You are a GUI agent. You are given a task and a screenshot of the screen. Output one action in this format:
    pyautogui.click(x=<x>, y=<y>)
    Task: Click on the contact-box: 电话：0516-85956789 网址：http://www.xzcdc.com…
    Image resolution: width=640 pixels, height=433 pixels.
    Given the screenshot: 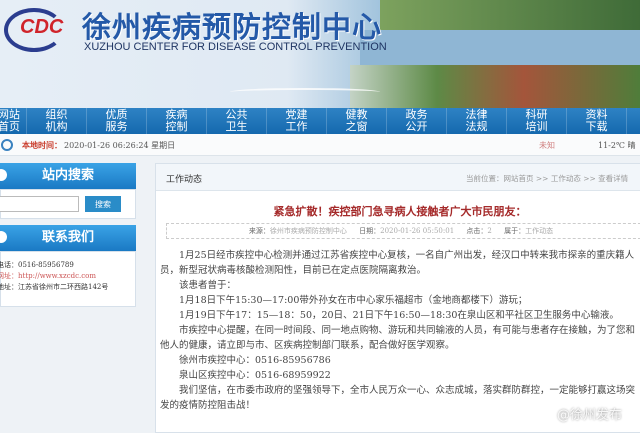 What is the action you would take?
    pyautogui.click(x=68, y=279)
    